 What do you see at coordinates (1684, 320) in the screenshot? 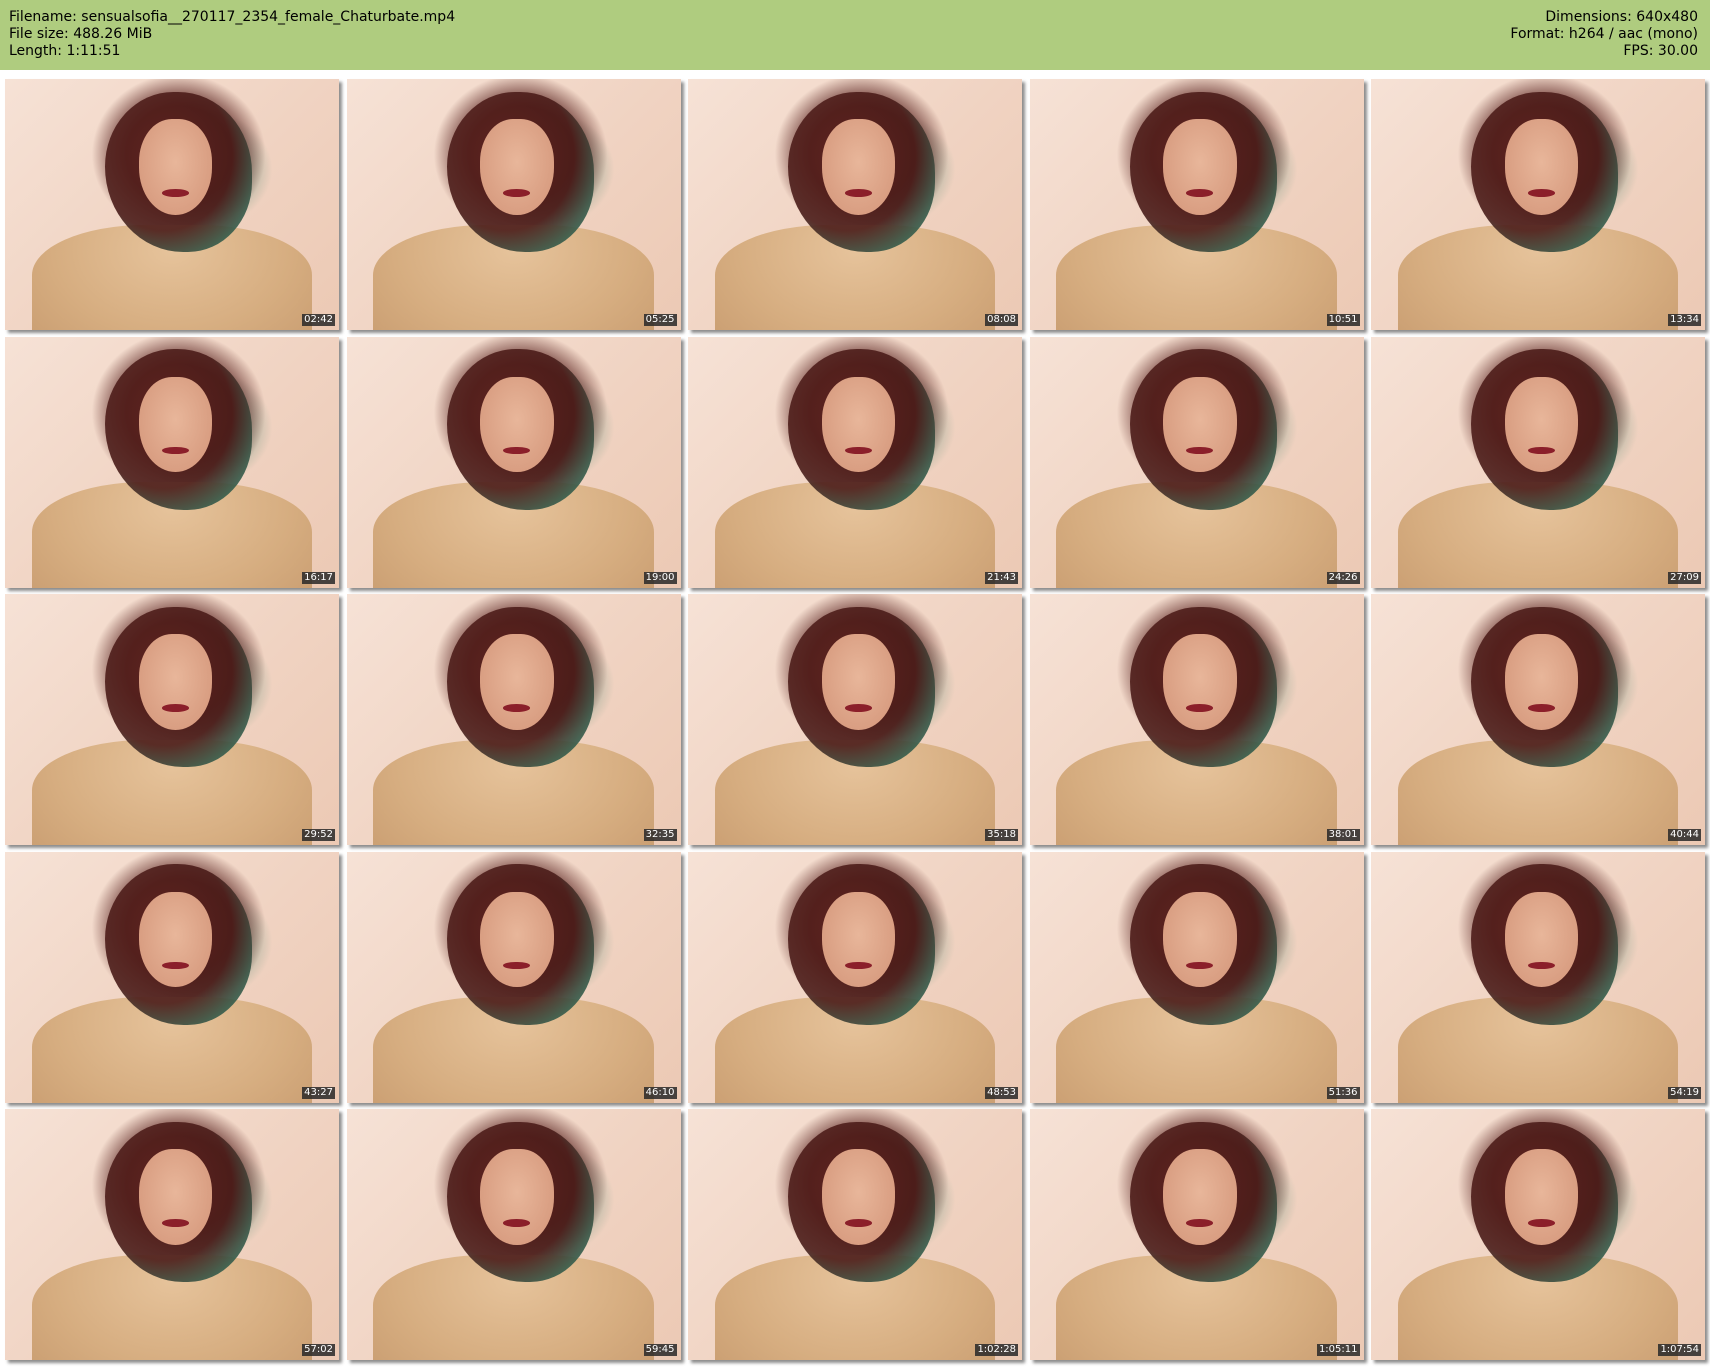
I see `timestamp-label: 13:34` at bounding box center [1684, 320].